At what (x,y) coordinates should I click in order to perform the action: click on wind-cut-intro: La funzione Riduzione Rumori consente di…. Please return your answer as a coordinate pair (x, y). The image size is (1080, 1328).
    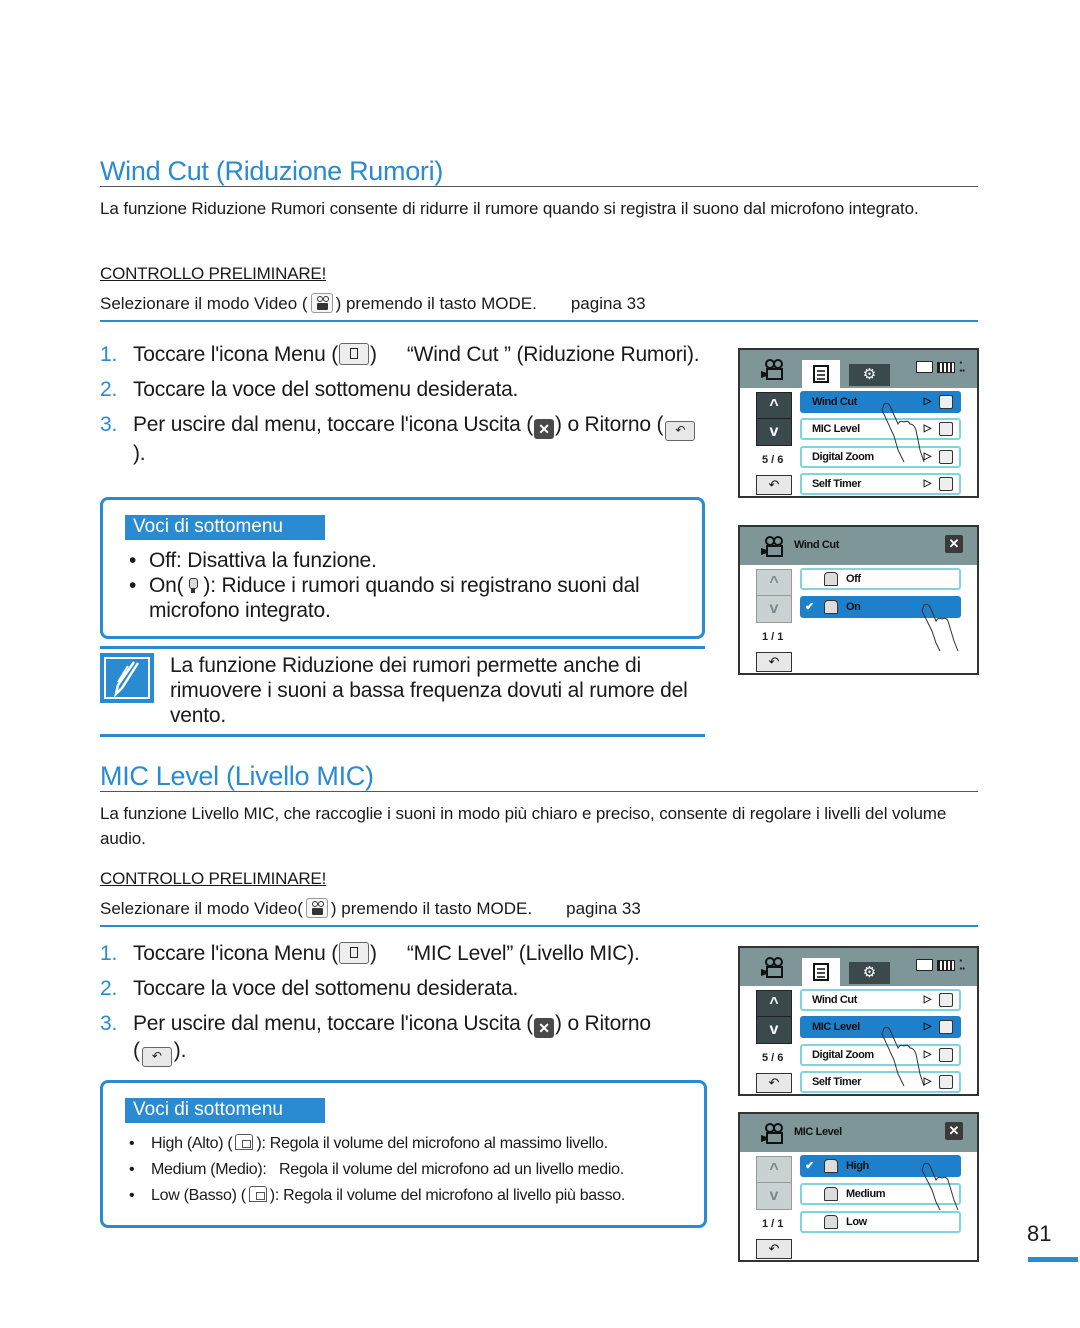
    Looking at the image, I should click on (509, 208).